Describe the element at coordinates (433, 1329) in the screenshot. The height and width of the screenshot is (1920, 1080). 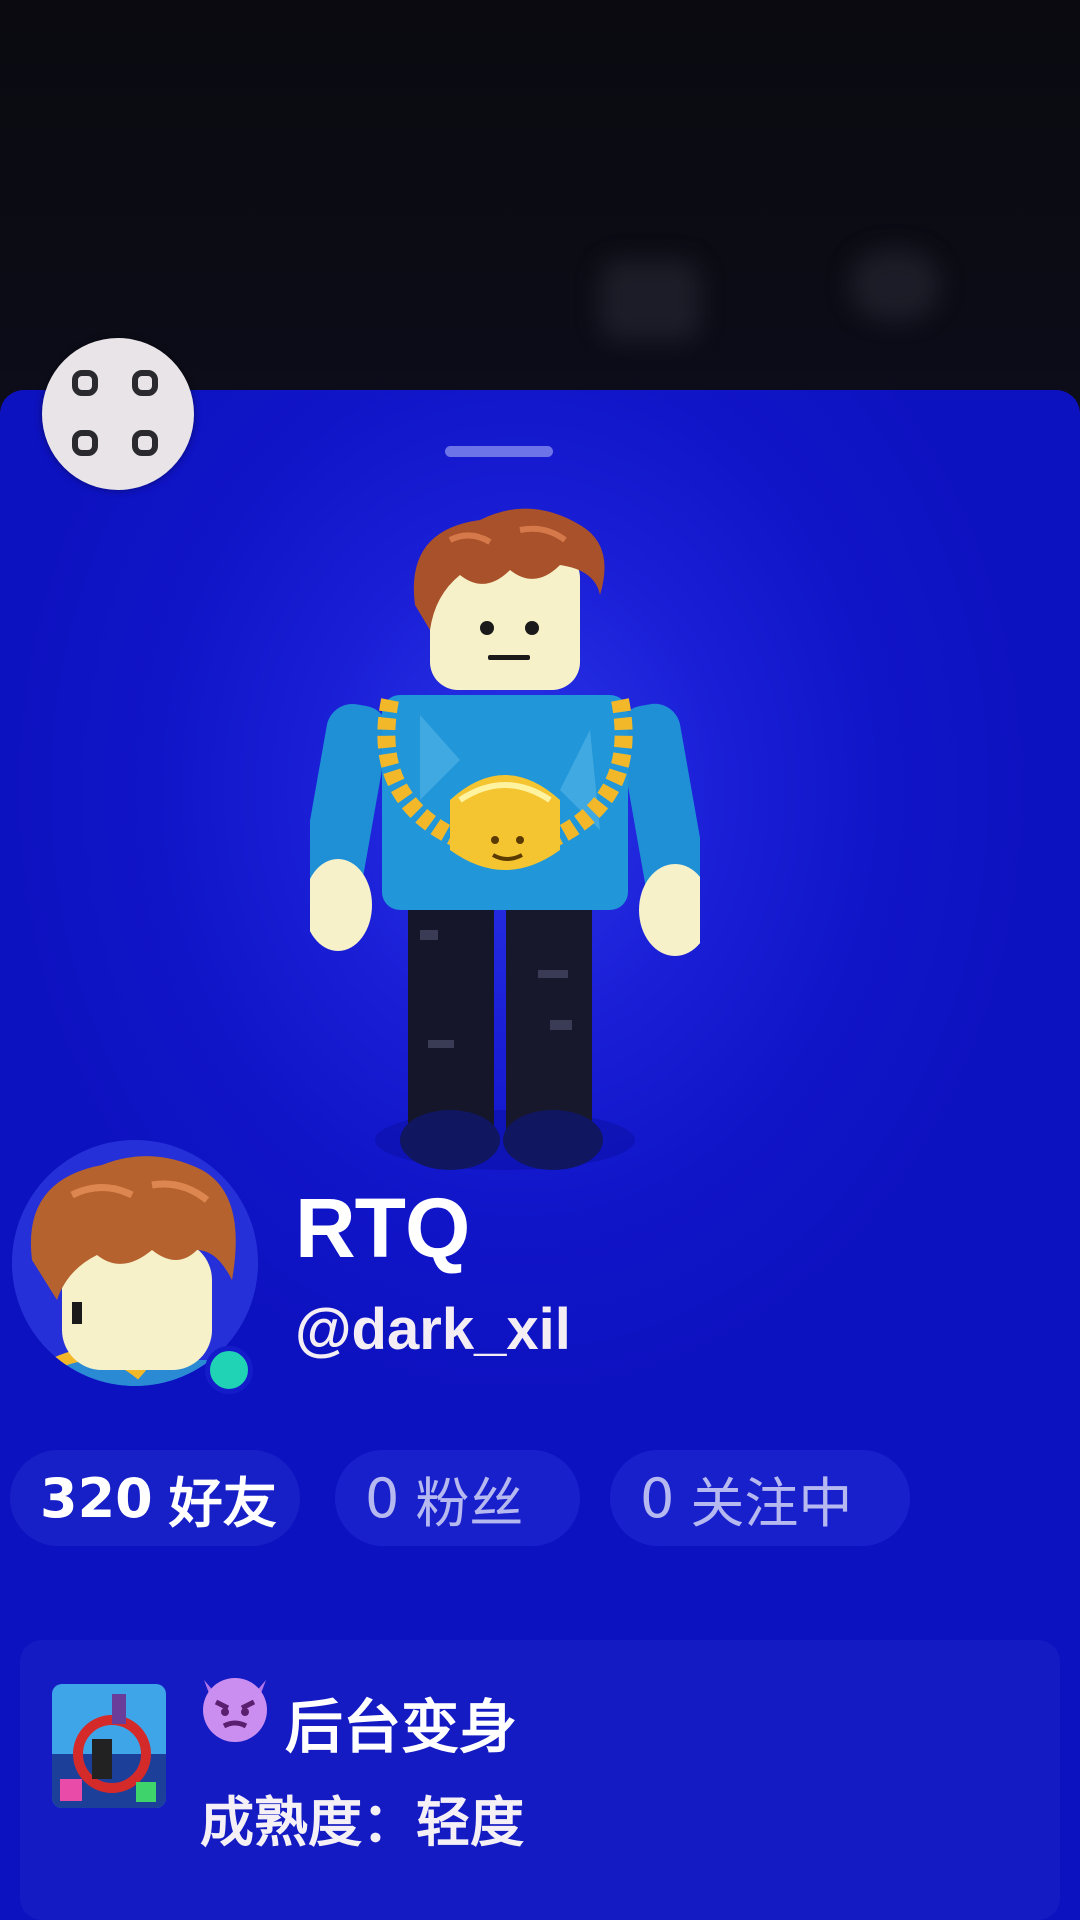
I see `username: @dark_xil` at that location.